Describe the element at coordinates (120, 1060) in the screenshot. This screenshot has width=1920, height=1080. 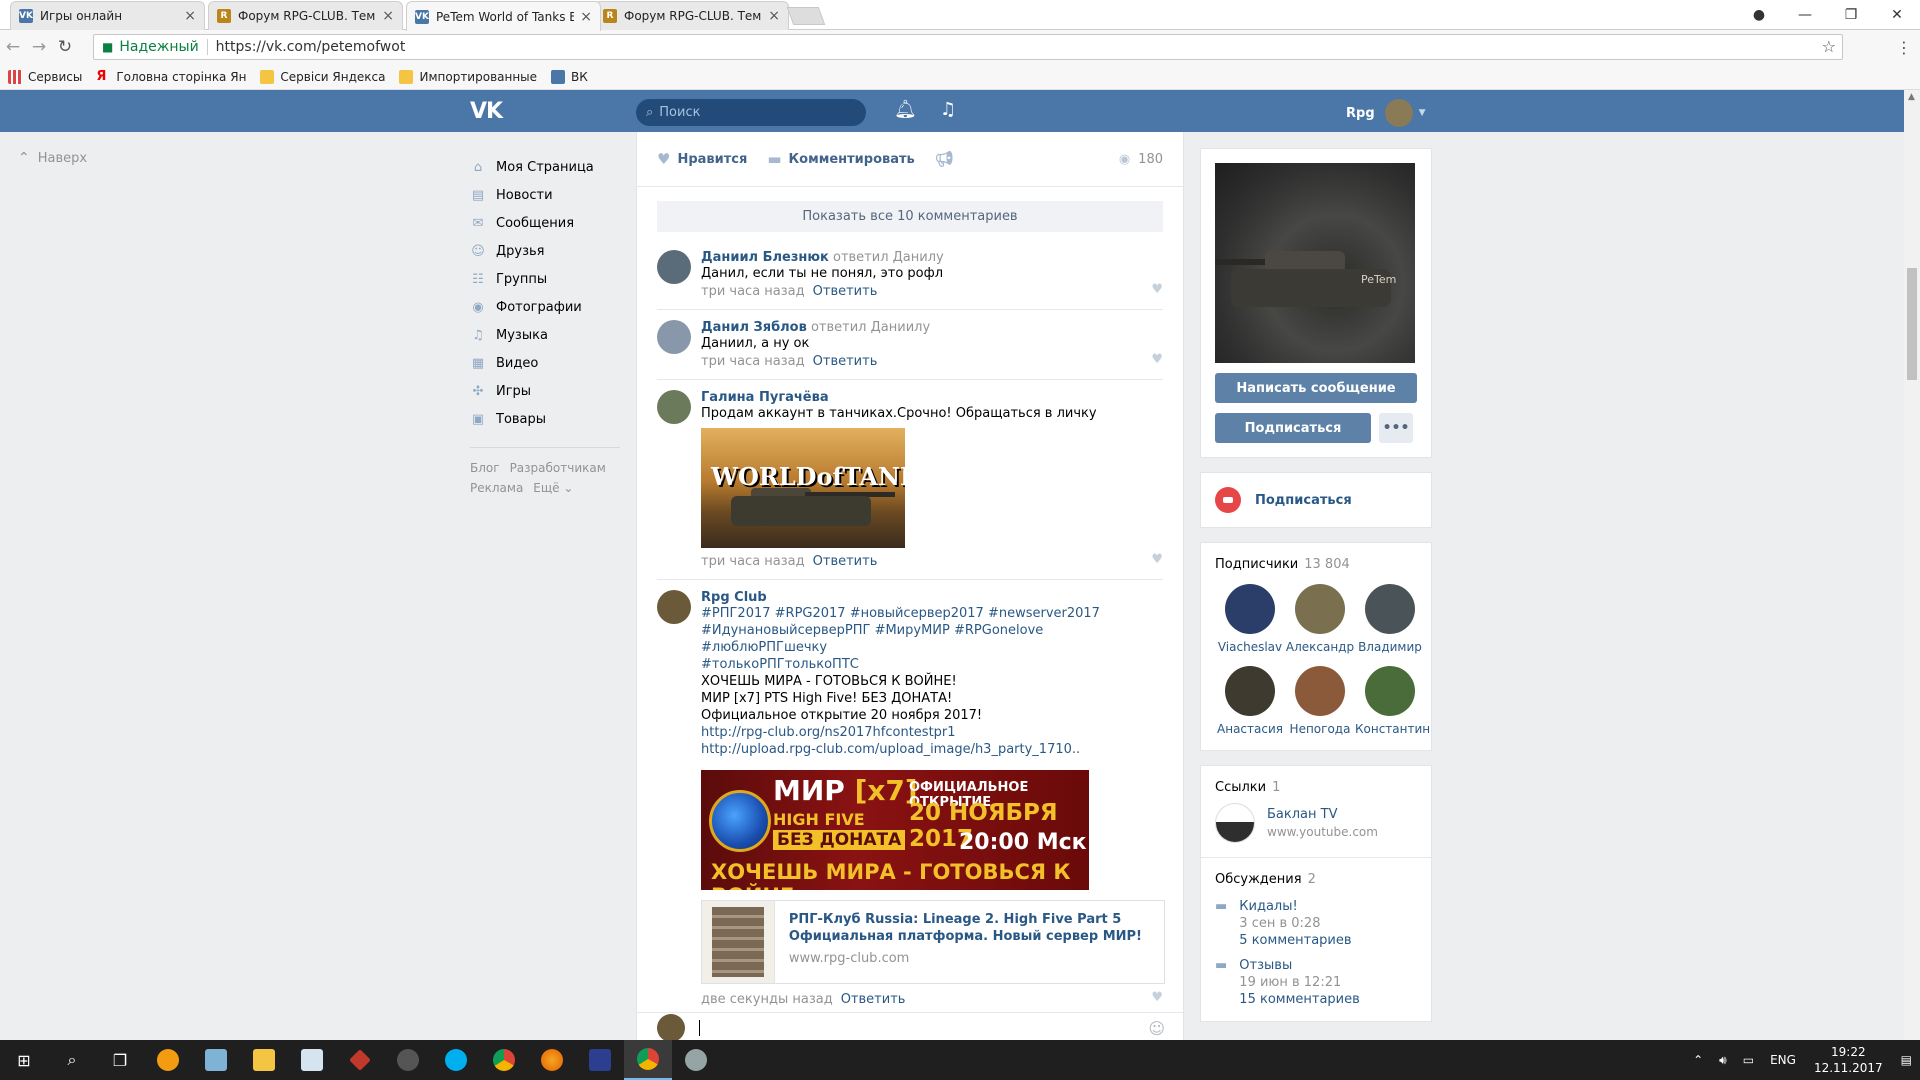
I see `task-view-button: ❐` at that location.